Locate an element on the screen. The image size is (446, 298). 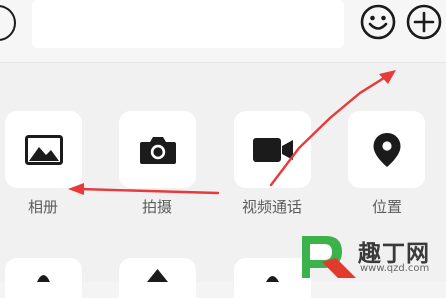
voice-button is located at coordinates (8, 23).